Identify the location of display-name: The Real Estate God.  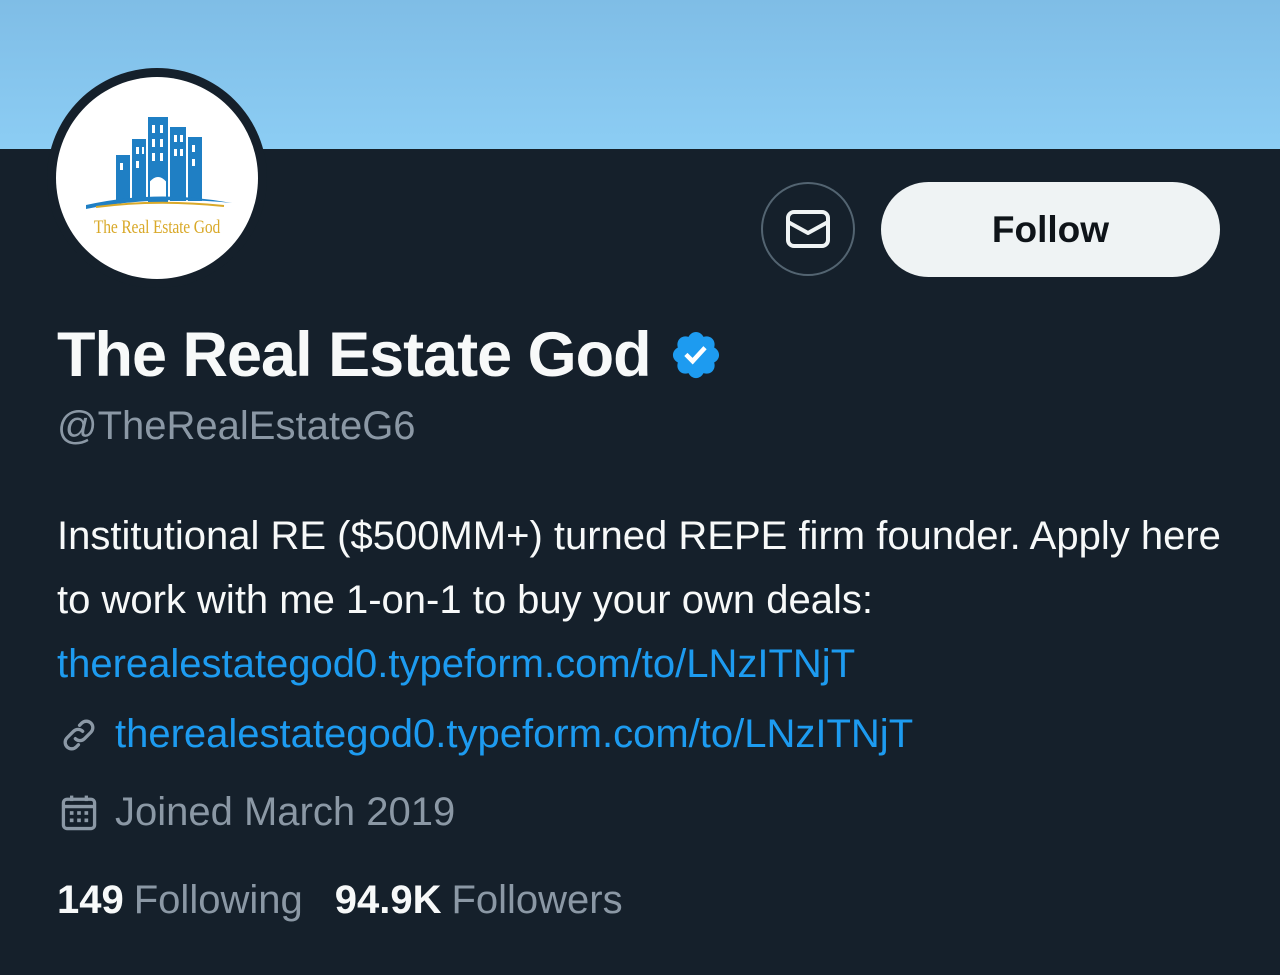
(354, 355).